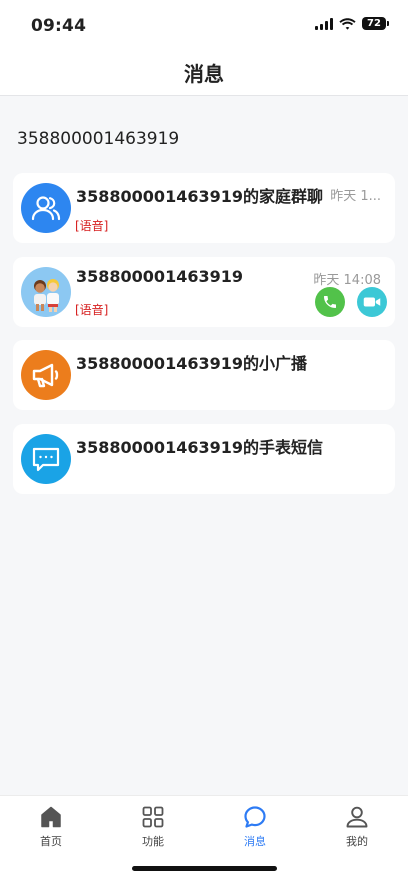 Image resolution: width=408 pixels, height=884 pixels. What do you see at coordinates (46, 292) in the screenshot?
I see `kids-avatar` at bounding box center [46, 292].